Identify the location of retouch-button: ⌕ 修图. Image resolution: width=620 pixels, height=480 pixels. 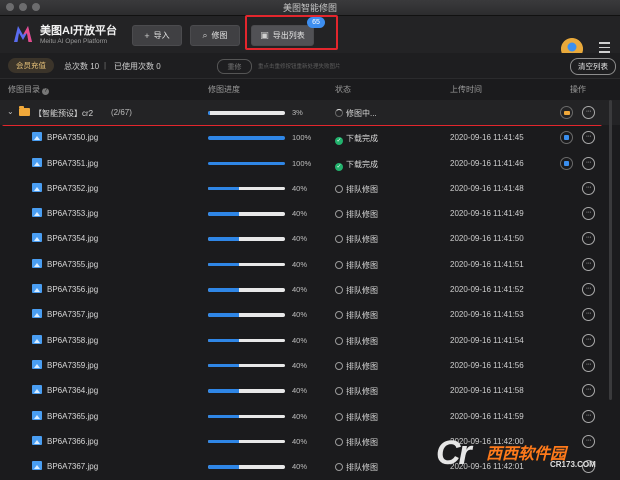
(215, 35).